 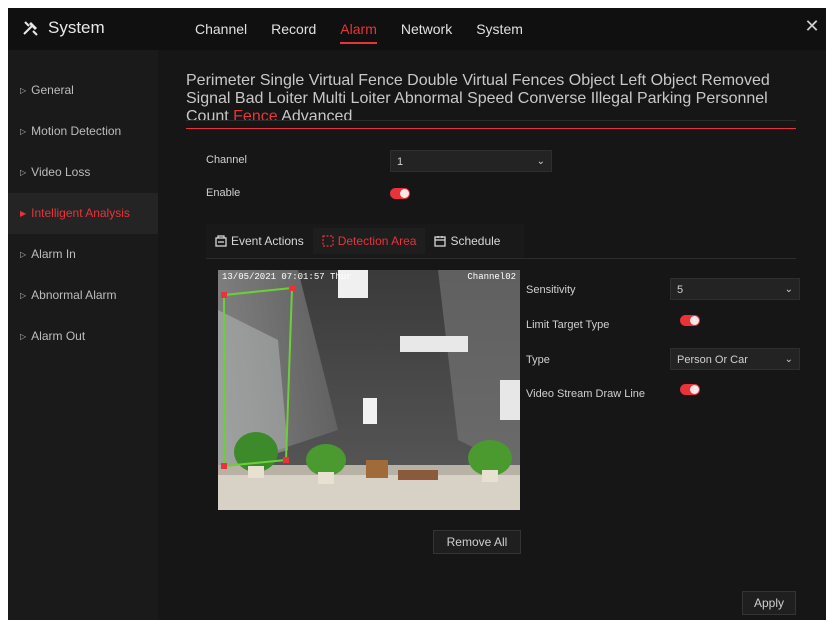 What do you see at coordinates (641, 98) in the screenshot?
I see `subtab-illegal-parking: Illegal Parking` at bounding box center [641, 98].